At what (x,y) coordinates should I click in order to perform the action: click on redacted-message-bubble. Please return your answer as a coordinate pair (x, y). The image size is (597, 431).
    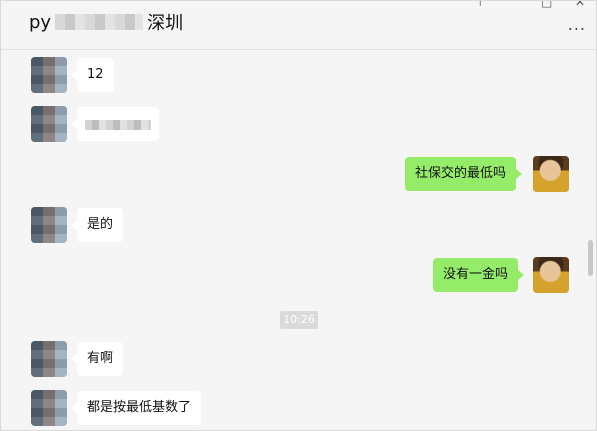
    Looking at the image, I should click on (115, 124).